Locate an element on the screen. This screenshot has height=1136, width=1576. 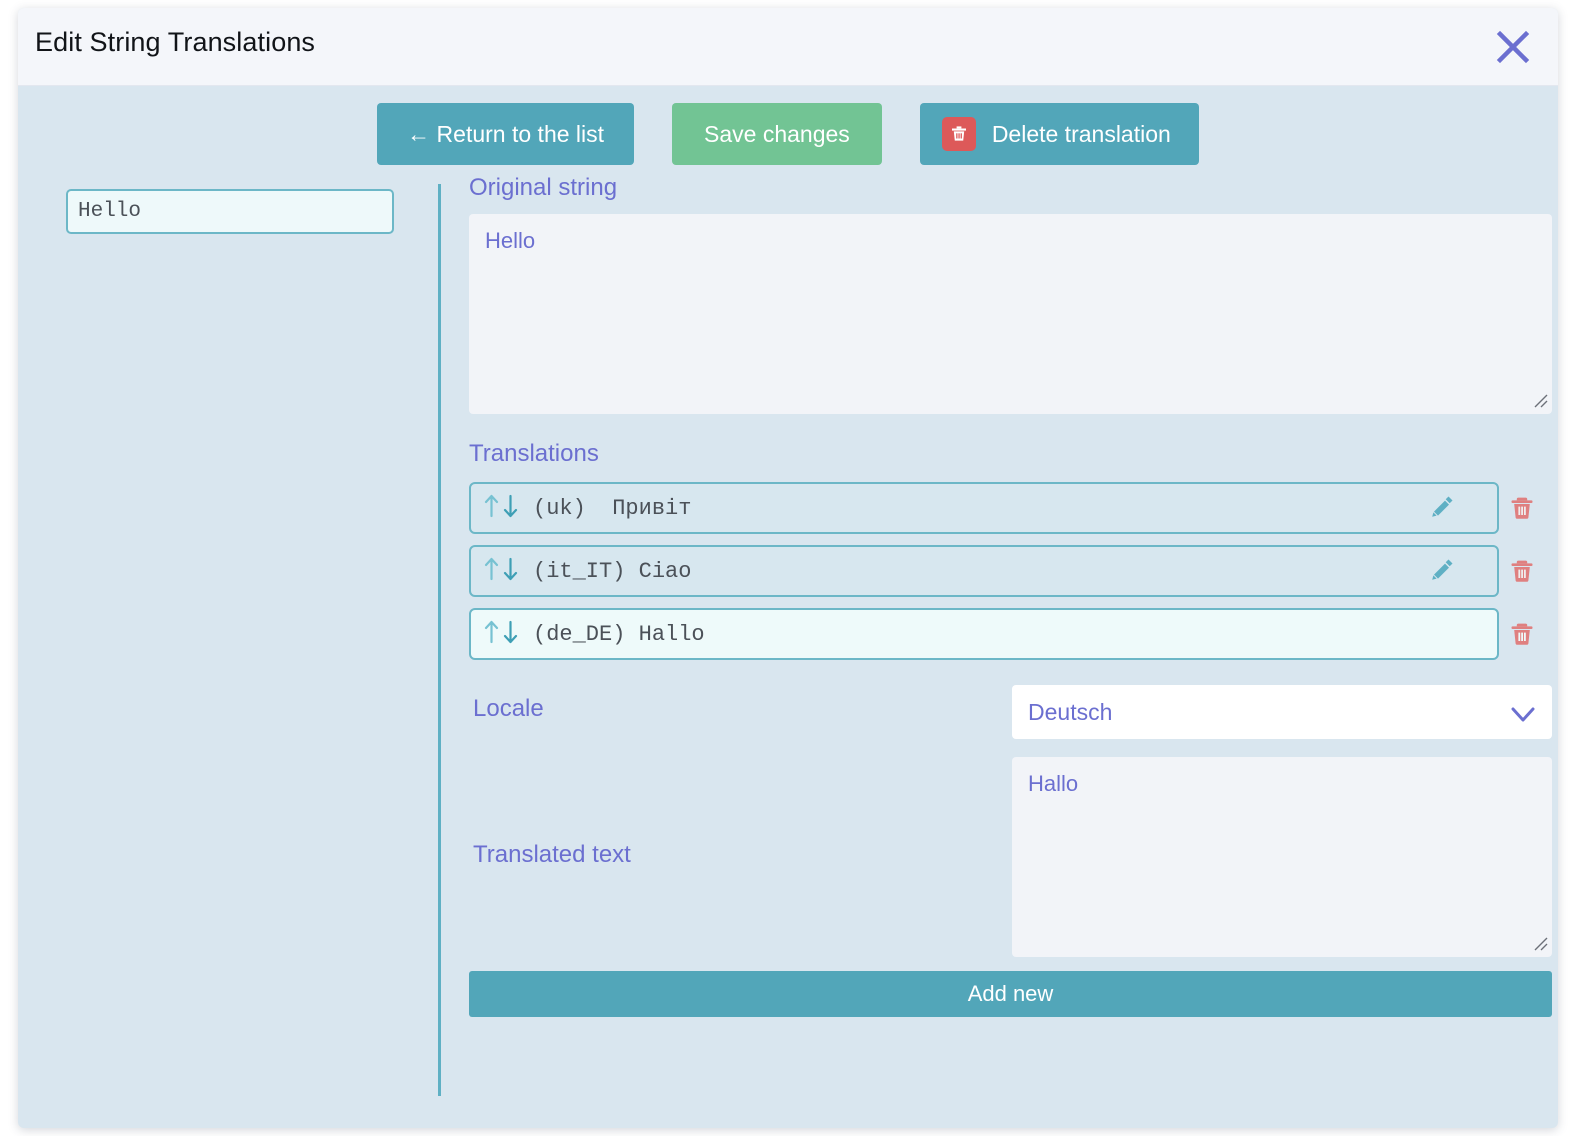
translation-row-wrap: (uk) Привіт is located at coordinates (1010, 508).